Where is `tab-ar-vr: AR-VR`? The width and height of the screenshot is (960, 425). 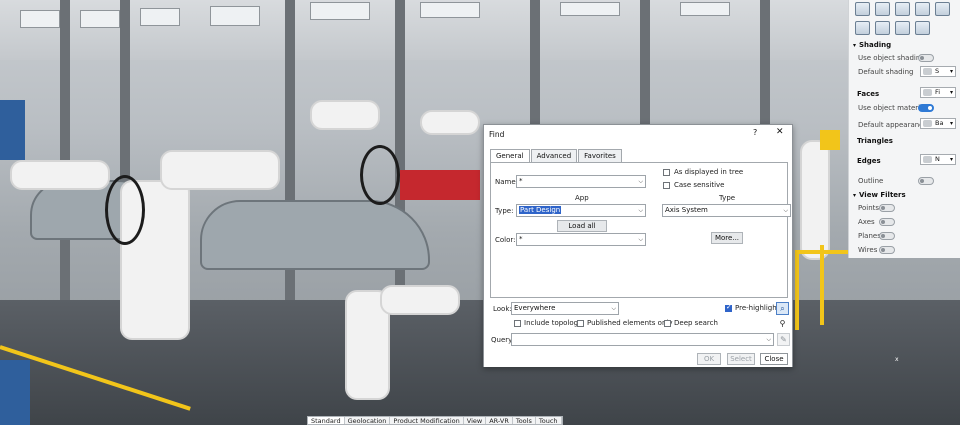
tab-ar-vr: AR-VR is located at coordinates (499, 421).